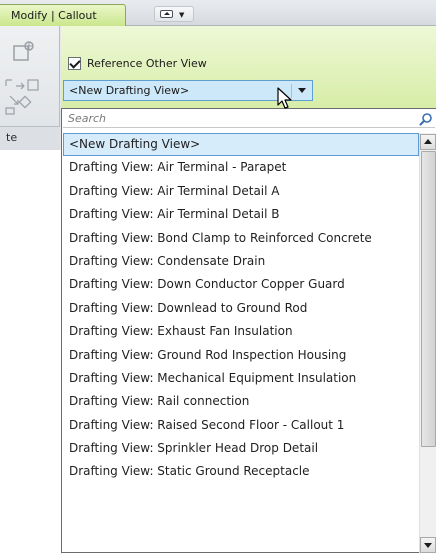 This screenshot has height=553, width=436. Describe the element at coordinates (74, 63) in the screenshot. I see `reference-other-view-checkbox` at that location.